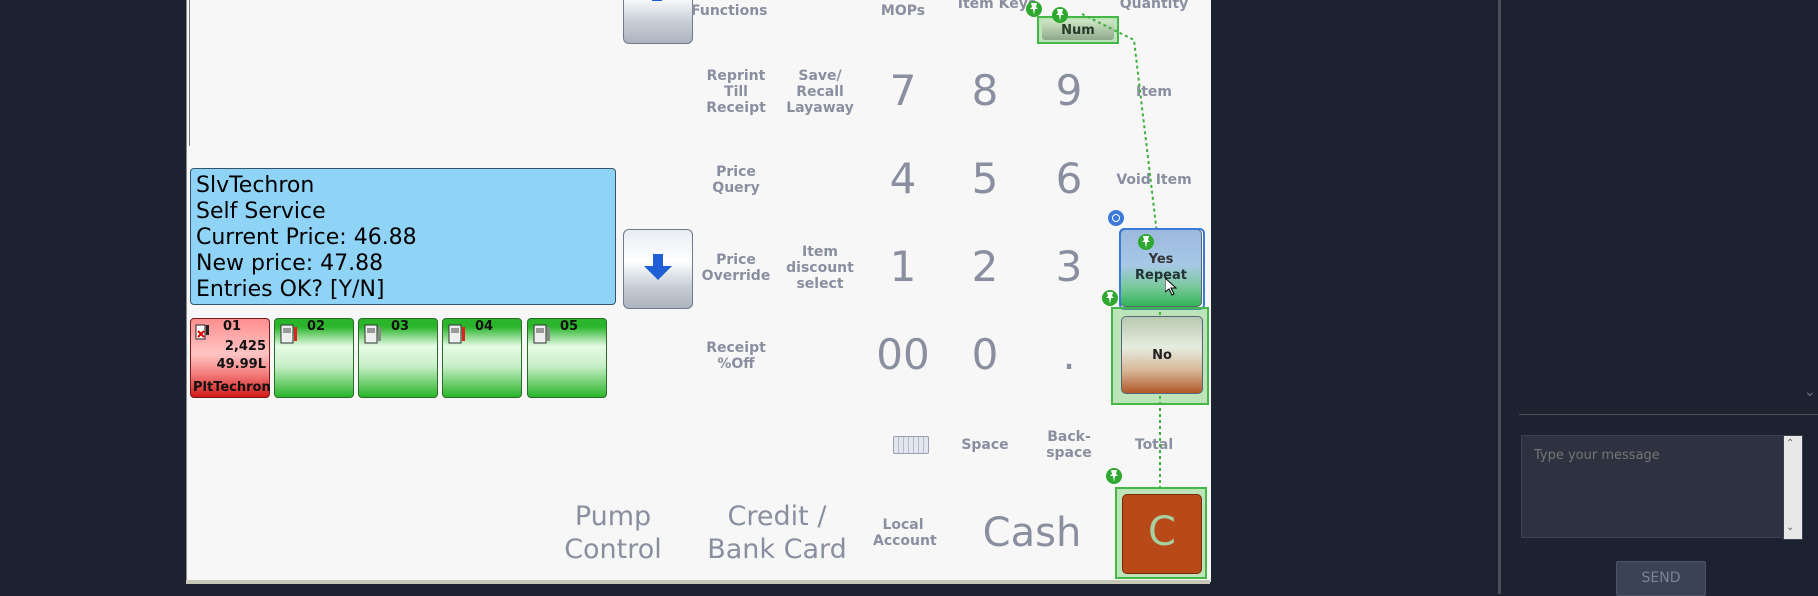  What do you see at coordinates (777, 533) in the screenshot?
I see `credit-bank-card-key: Credit / Bank Card` at bounding box center [777, 533].